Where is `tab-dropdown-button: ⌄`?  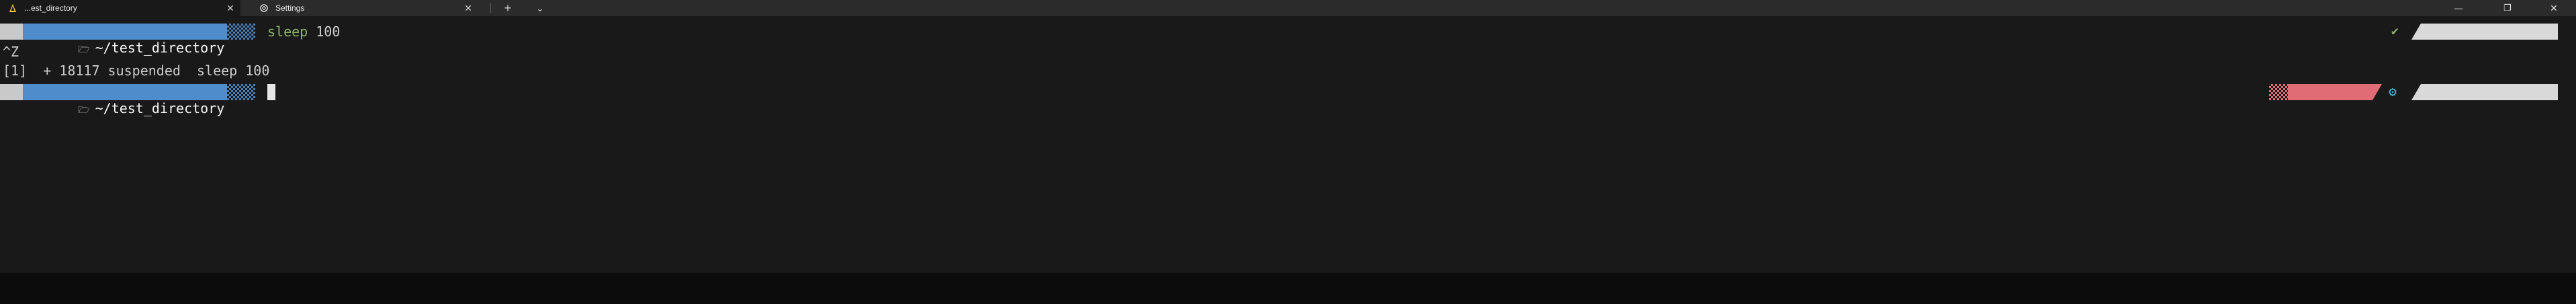
tab-dropdown-button: ⌄ is located at coordinates (540, 8).